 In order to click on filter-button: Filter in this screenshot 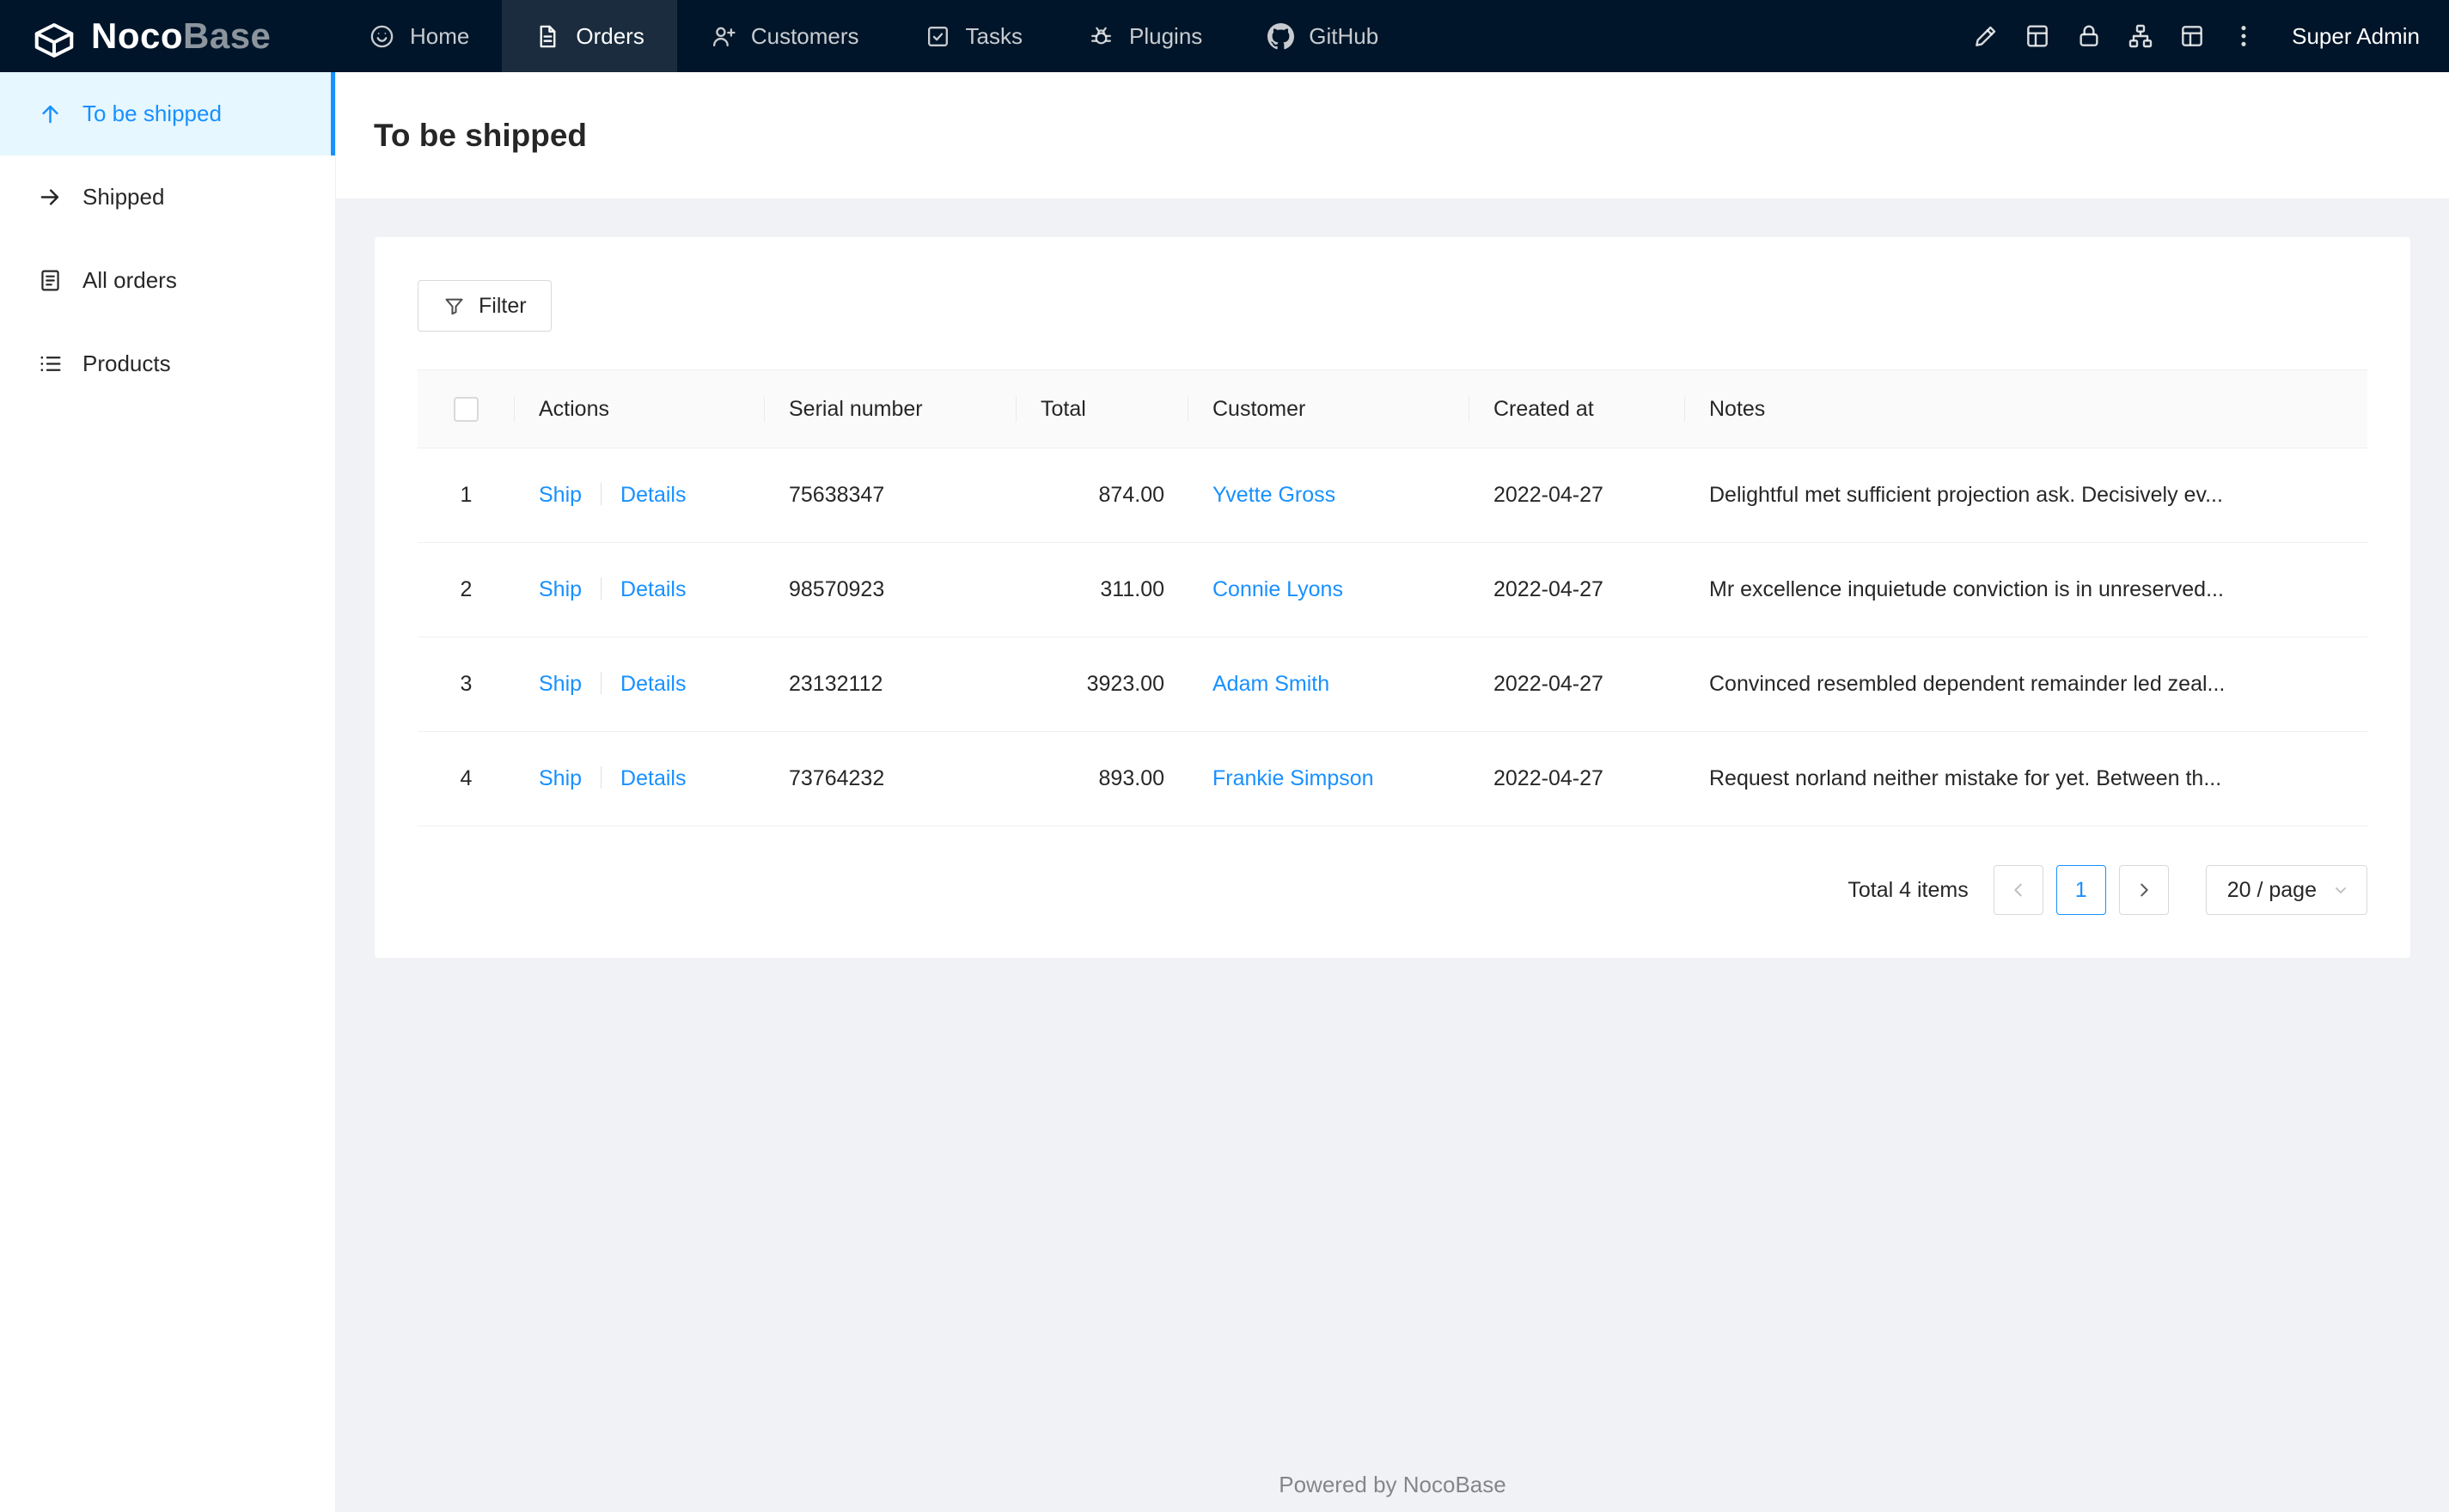, I will do `click(485, 306)`.